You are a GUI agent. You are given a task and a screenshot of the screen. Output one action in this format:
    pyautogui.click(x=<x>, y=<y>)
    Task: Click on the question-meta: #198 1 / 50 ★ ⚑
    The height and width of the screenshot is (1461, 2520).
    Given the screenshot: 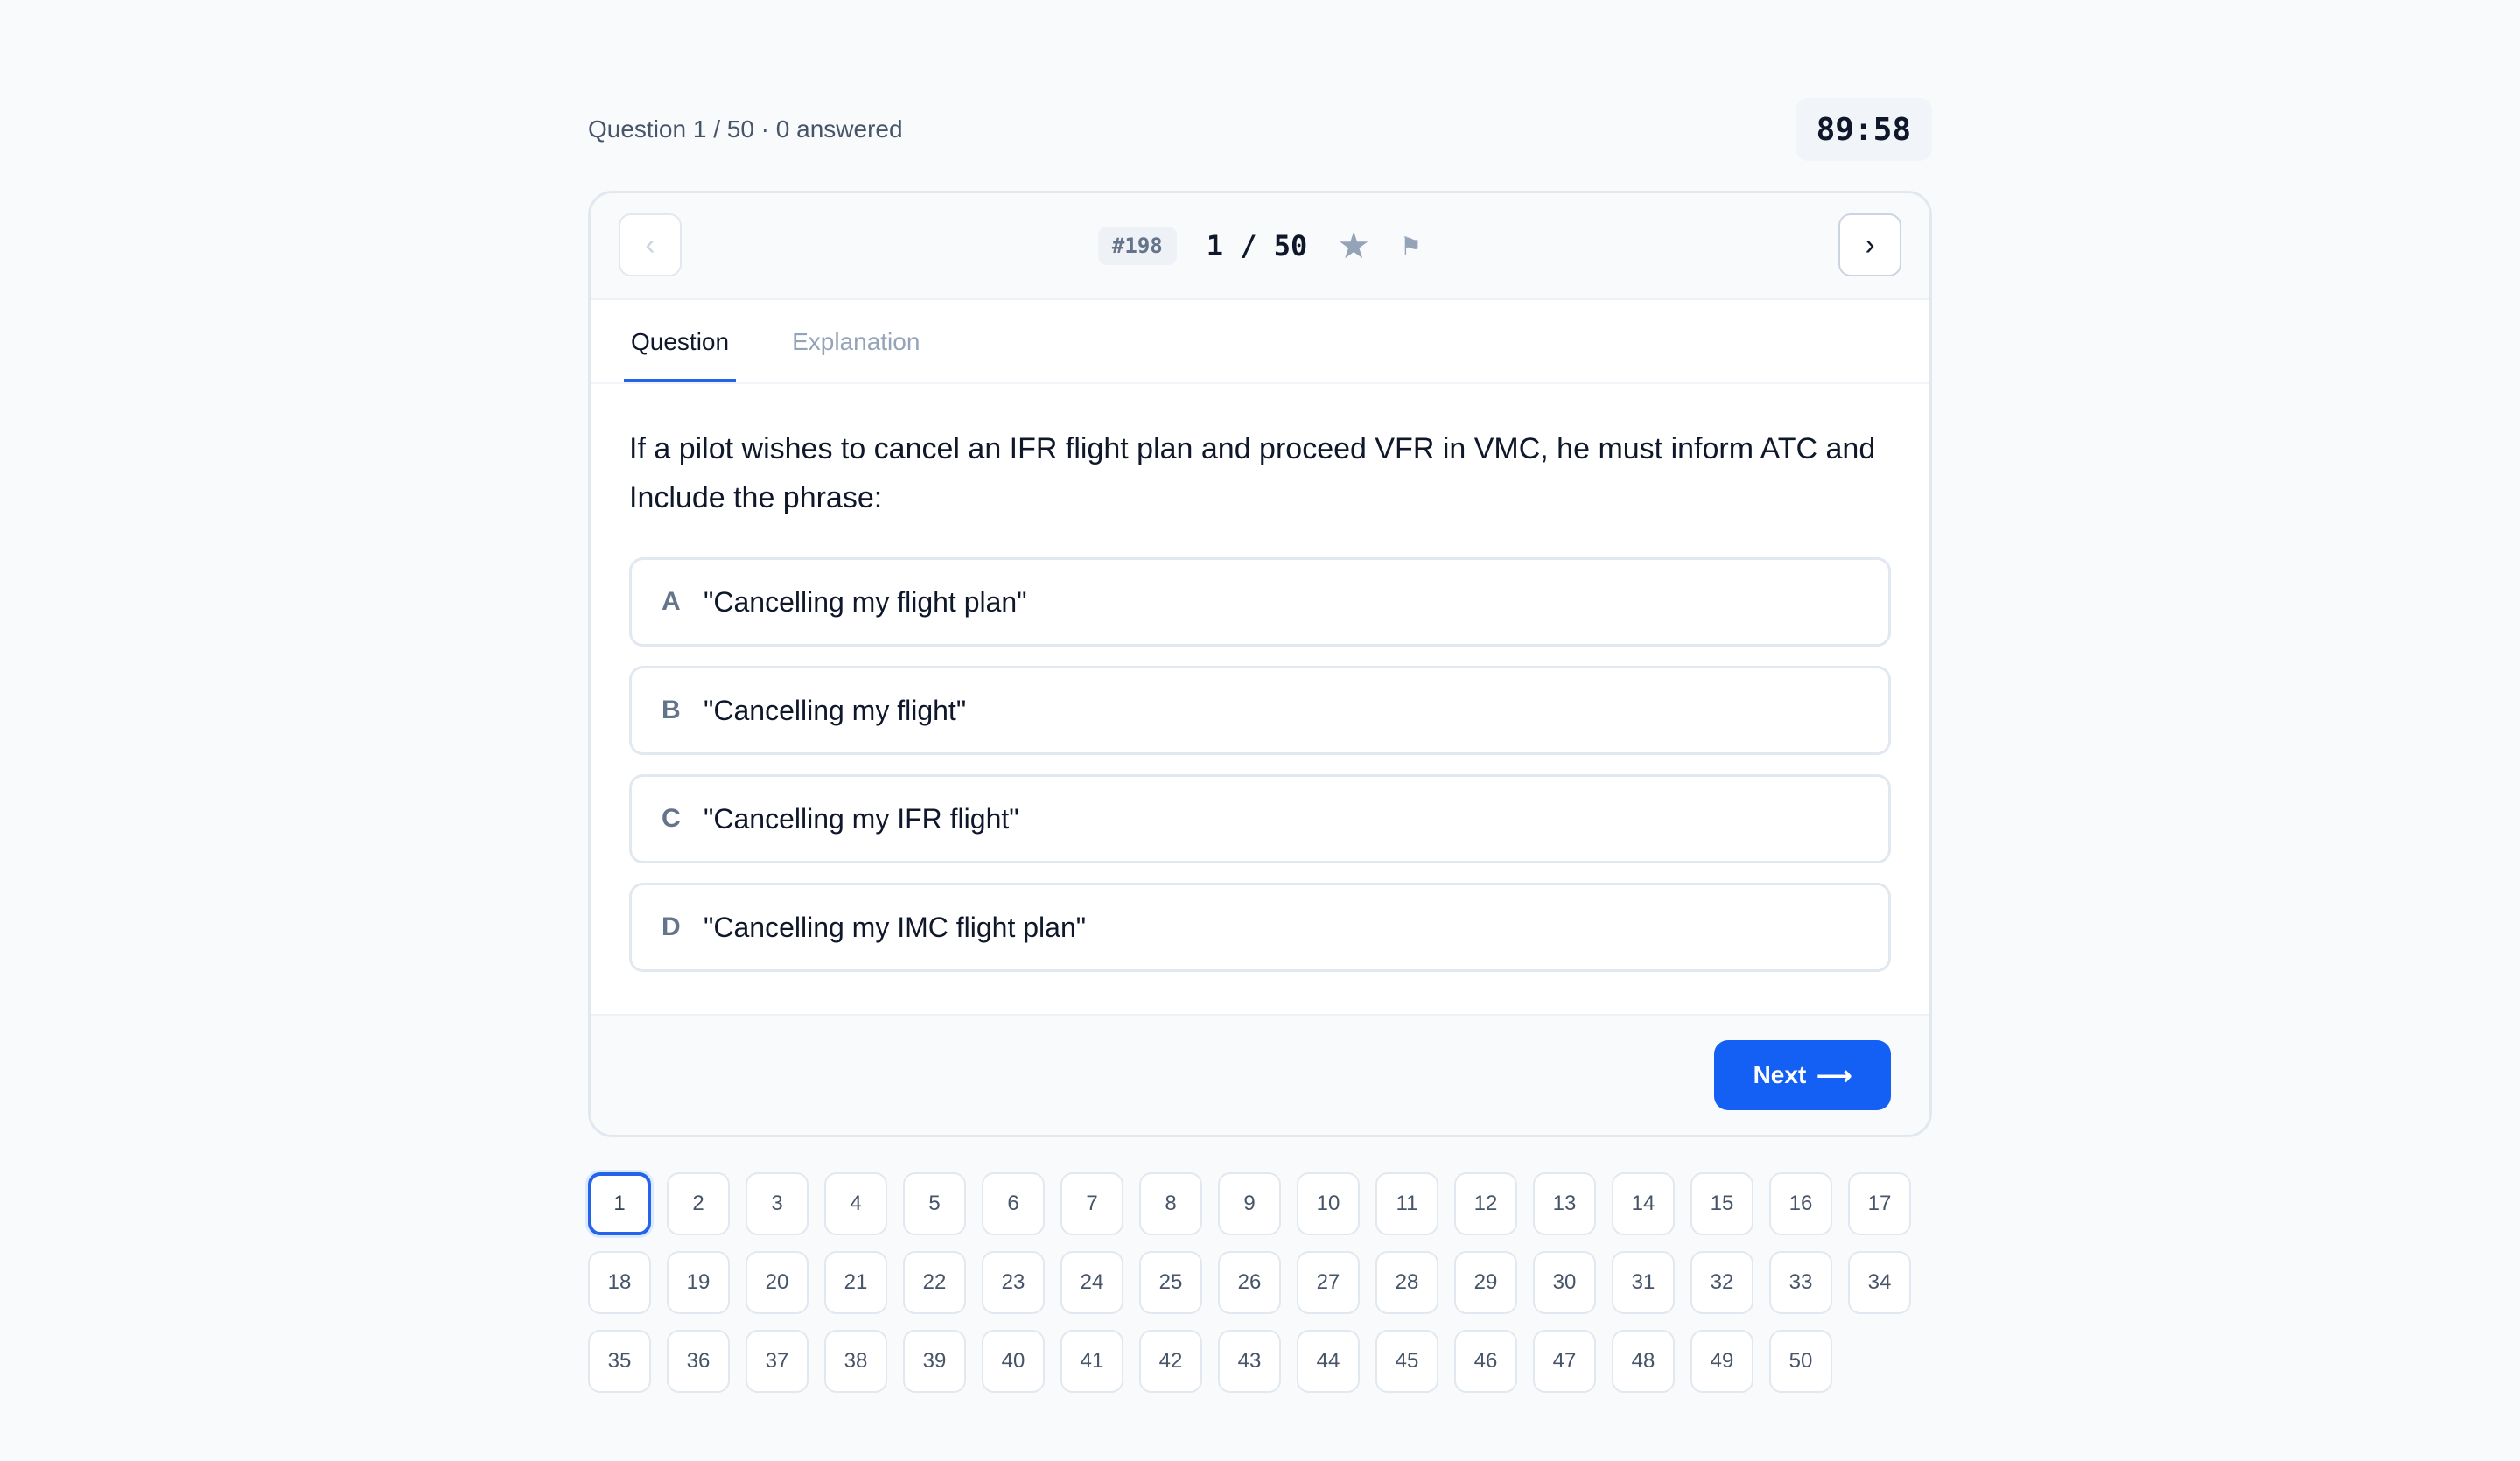 What is the action you would take?
    pyautogui.click(x=1259, y=246)
    